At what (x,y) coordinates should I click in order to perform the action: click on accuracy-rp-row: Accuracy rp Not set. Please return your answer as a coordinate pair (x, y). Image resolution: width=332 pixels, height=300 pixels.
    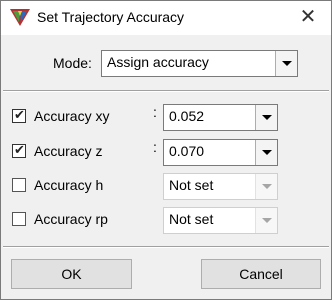
    Looking at the image, I should click on (166, 220).